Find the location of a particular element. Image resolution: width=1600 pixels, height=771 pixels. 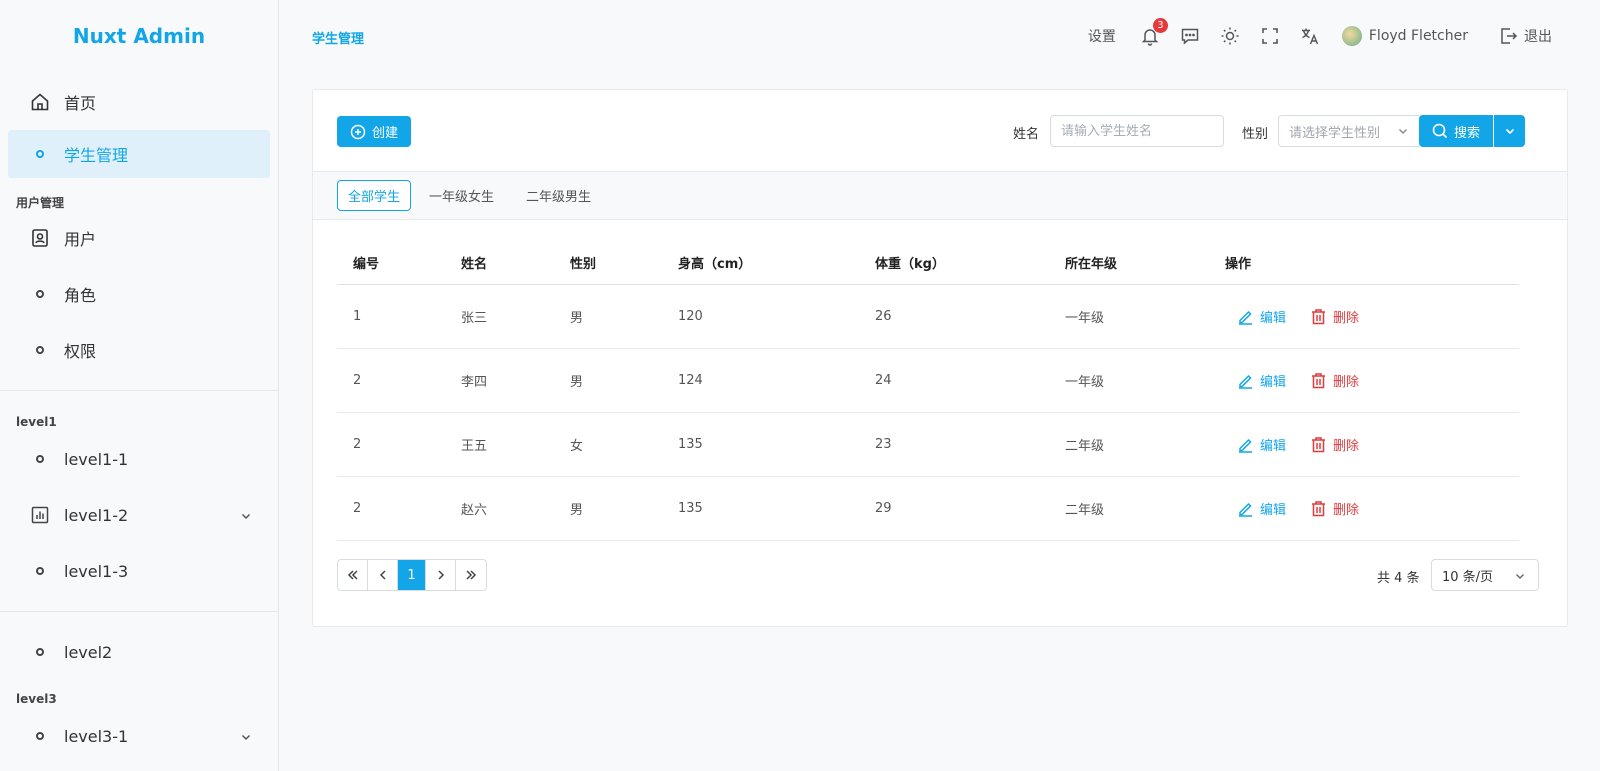

fullscreen-icon is located at coordinates (1270, 36).